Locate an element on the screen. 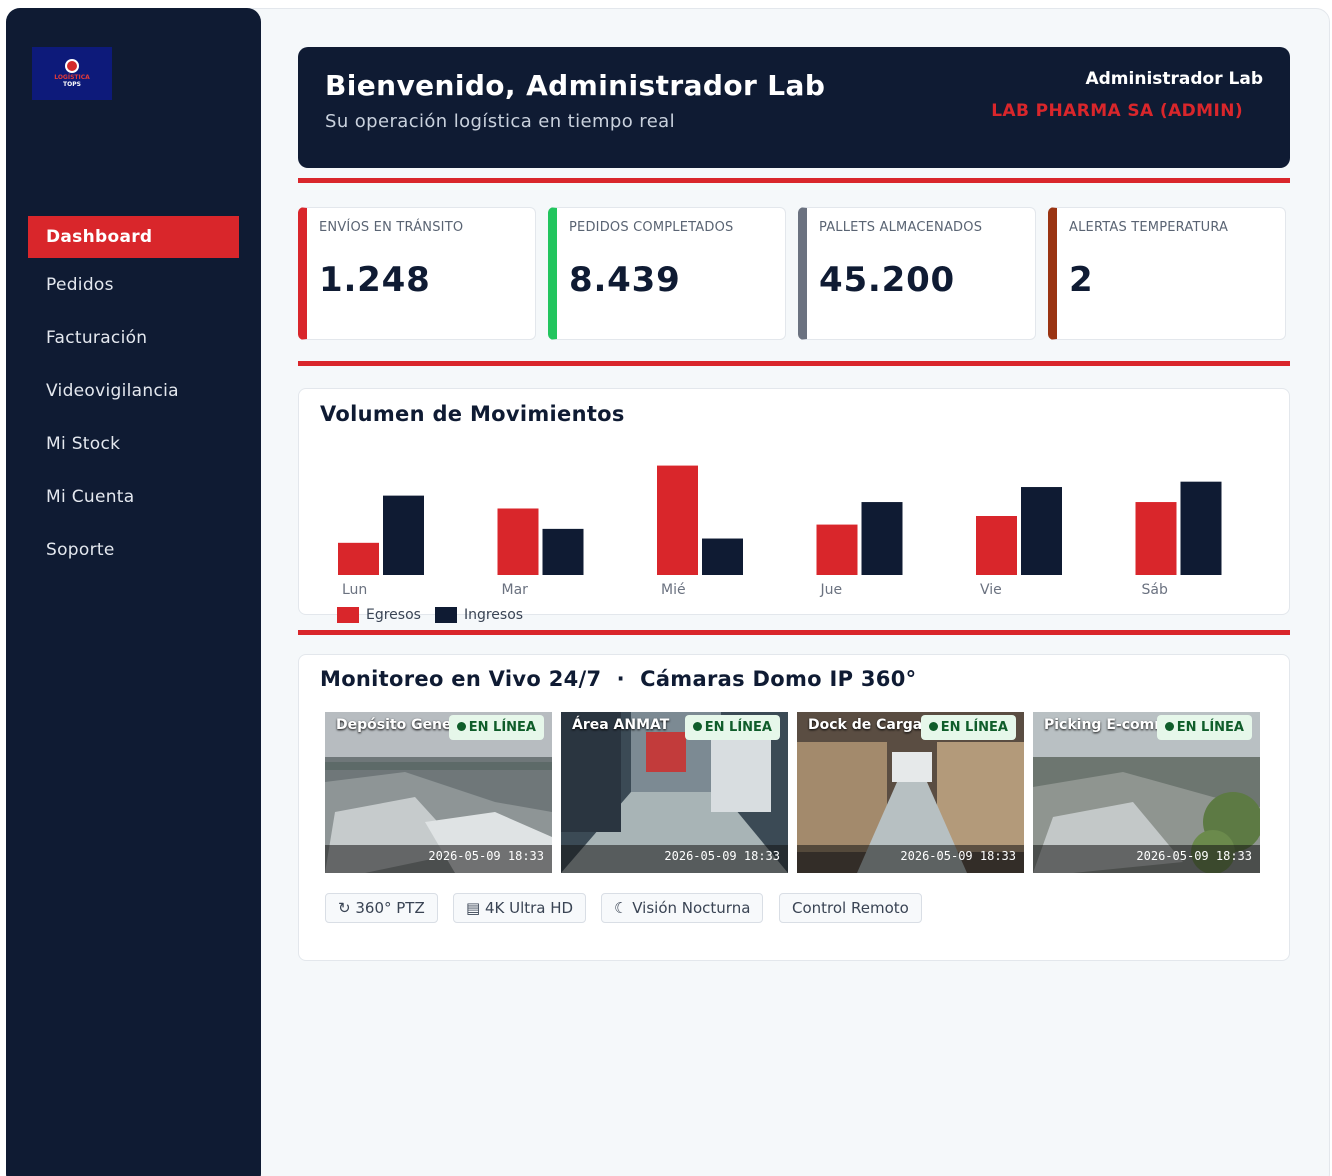 The image size is (1332, 1176). sidebar-item-facturacion: Facturación is located at coordinates (133, 338).